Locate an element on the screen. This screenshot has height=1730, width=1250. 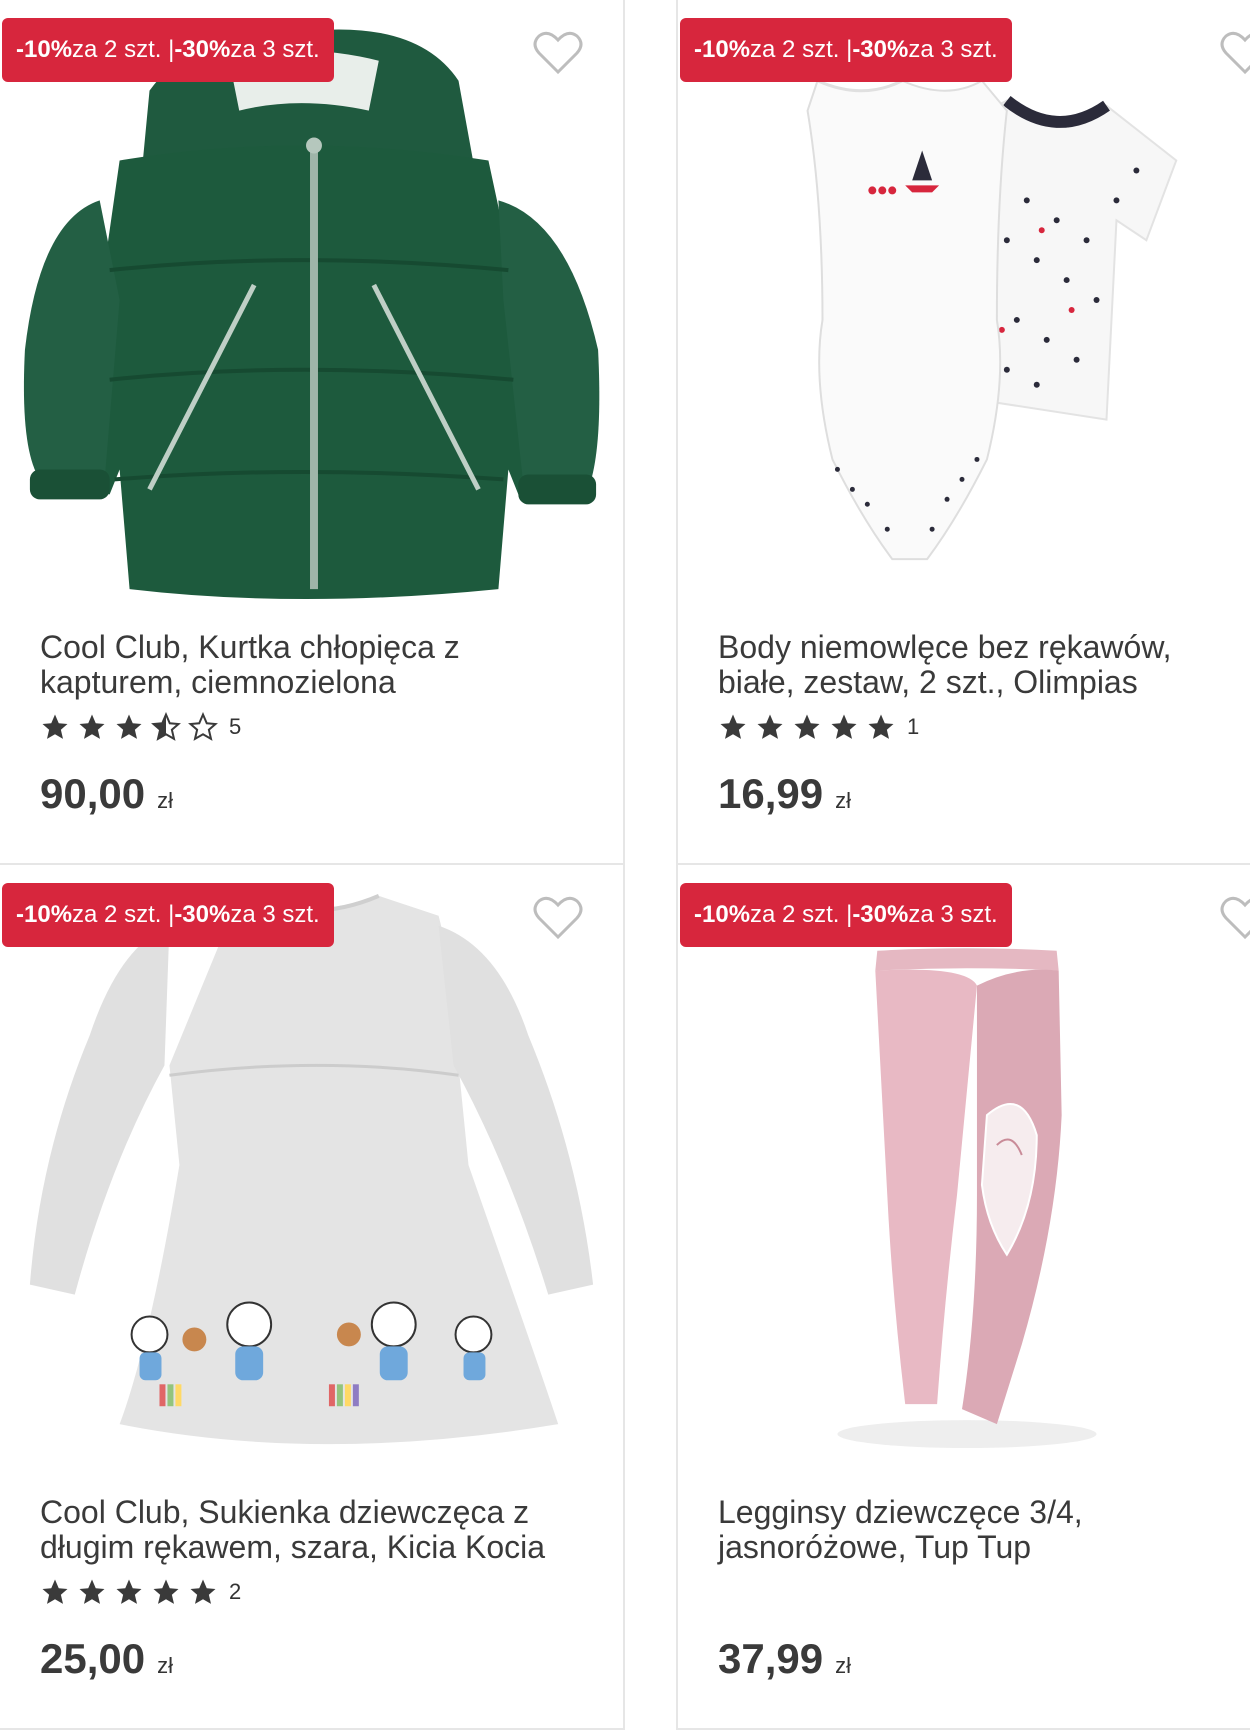
price: 37,99 zł is located at coordinates (784, 1659).